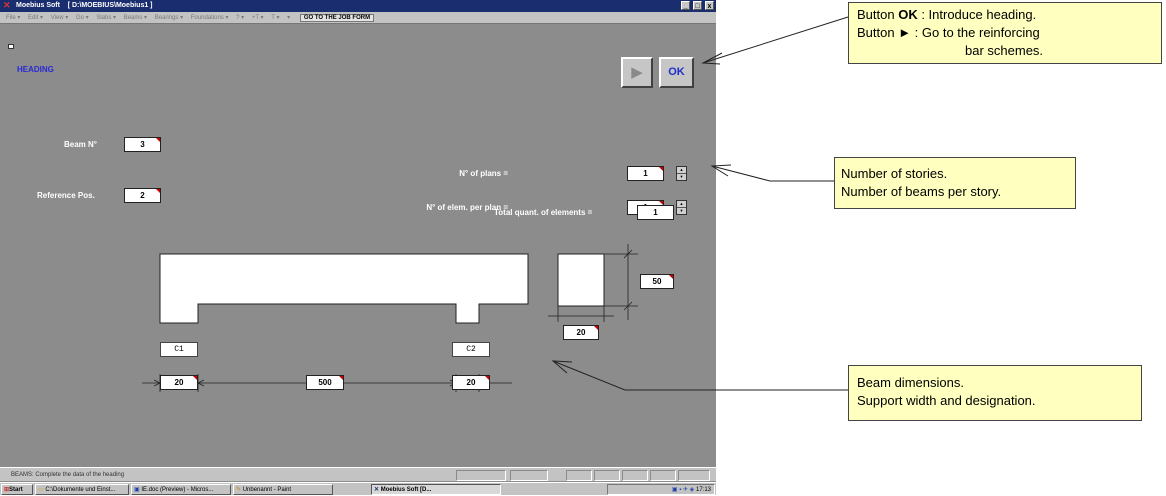 This screenshot has width=1166, height=496. Describe the element at coordinates (910, 382) in the screenshot. I see `note-text: Beam dimensions.` at that location.